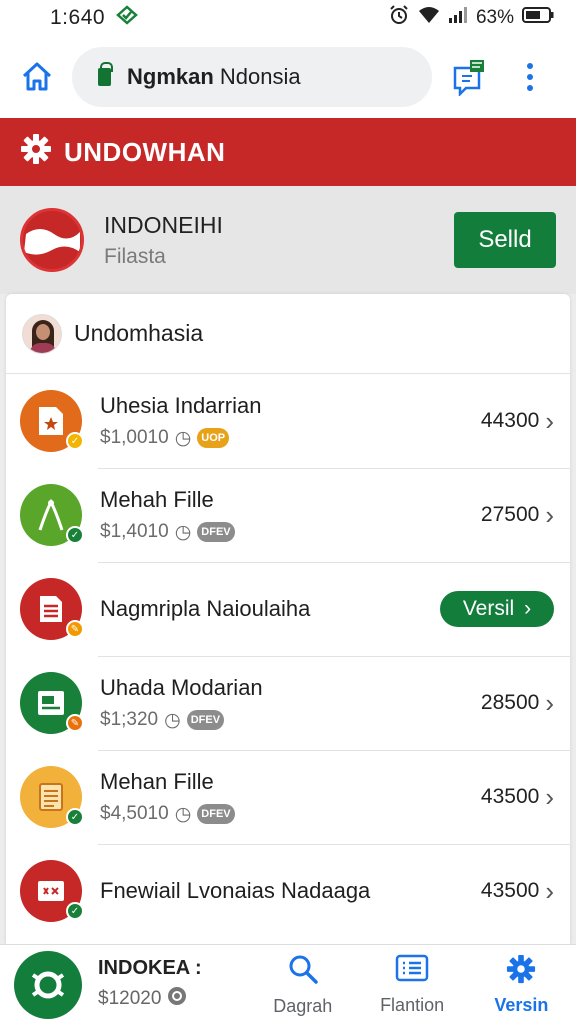 Image resolution: width=576 pixels, height=1024 pixels. I want to click on item-price: $1,0010, so click(134, 437).